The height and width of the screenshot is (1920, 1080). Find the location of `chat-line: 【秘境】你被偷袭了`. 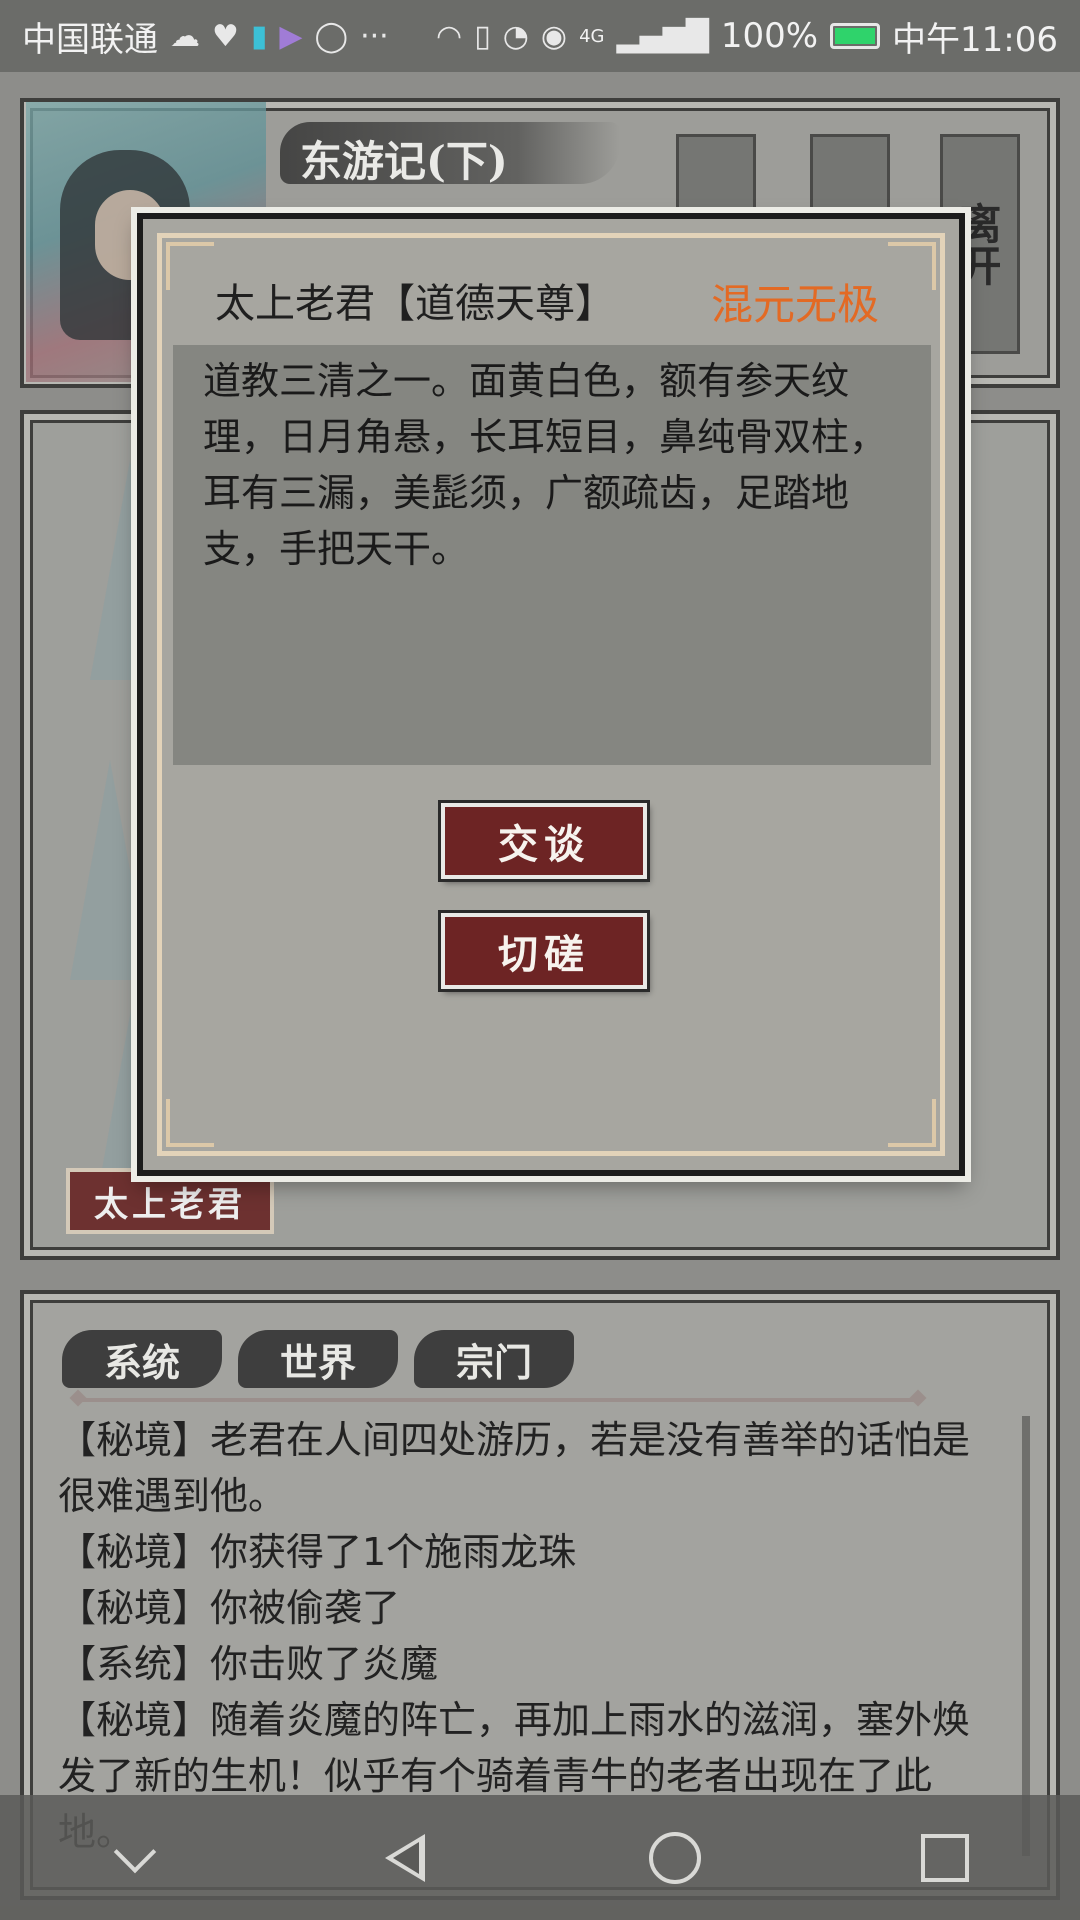

chat-line: 【秘境】你被偷袭了 is located at coordinates (229, 1608).